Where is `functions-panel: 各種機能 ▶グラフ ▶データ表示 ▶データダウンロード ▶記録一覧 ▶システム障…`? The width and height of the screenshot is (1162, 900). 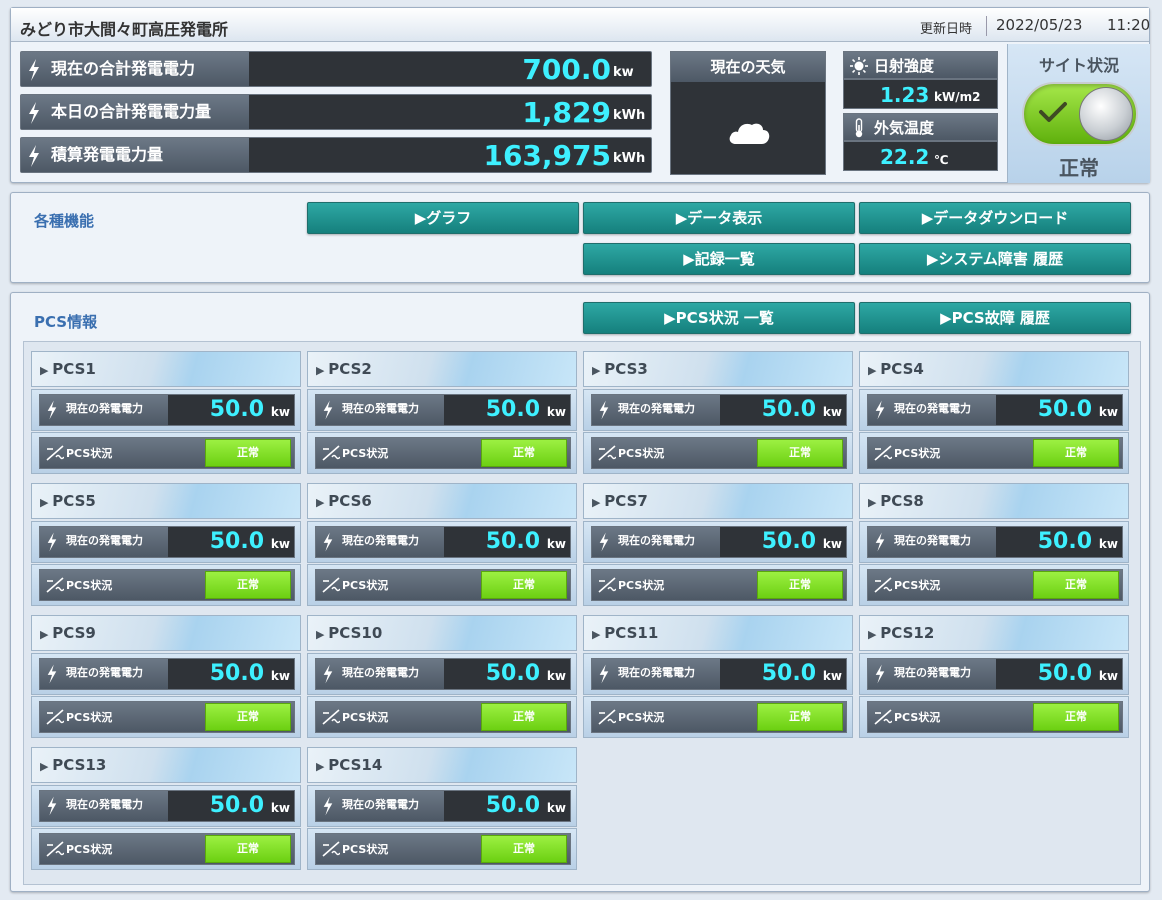
functions-panel: 各種機能 ▶グラフ ▶データ表示 ▶データダウンロード ▶記録一覧 ▶システム障… is located at coordinates (580, 237).